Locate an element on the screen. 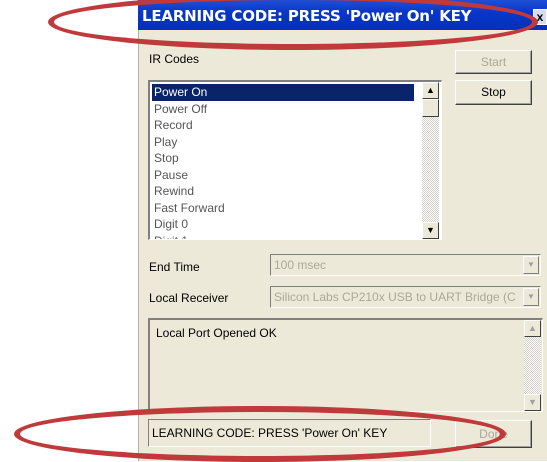  list-item: Fast Forward is located at coordinates (283, 208).